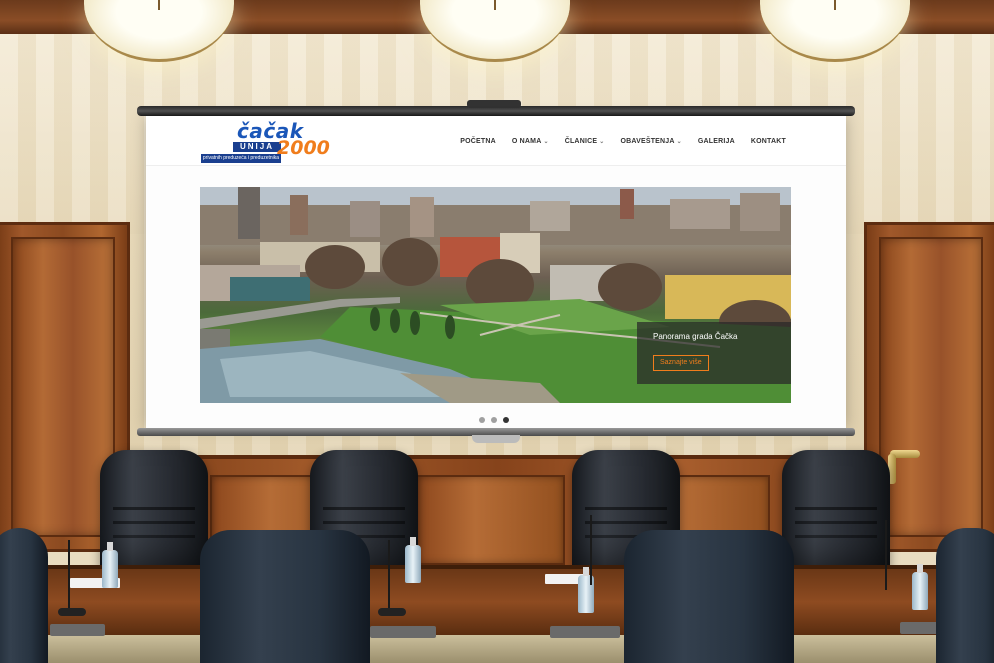  I want to click on nav-label: O NAMA, so click(526, 141).